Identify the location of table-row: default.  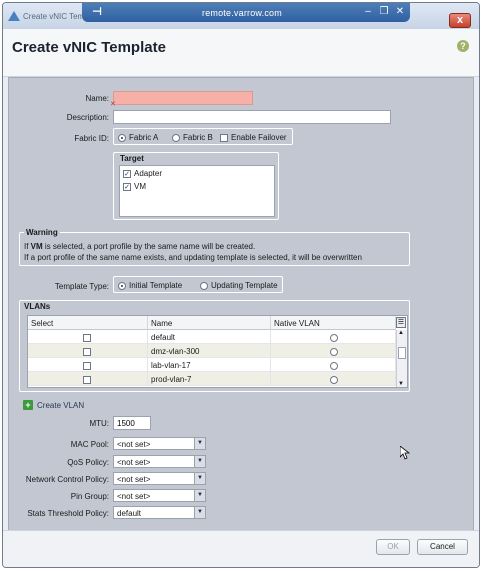
(212, 337).